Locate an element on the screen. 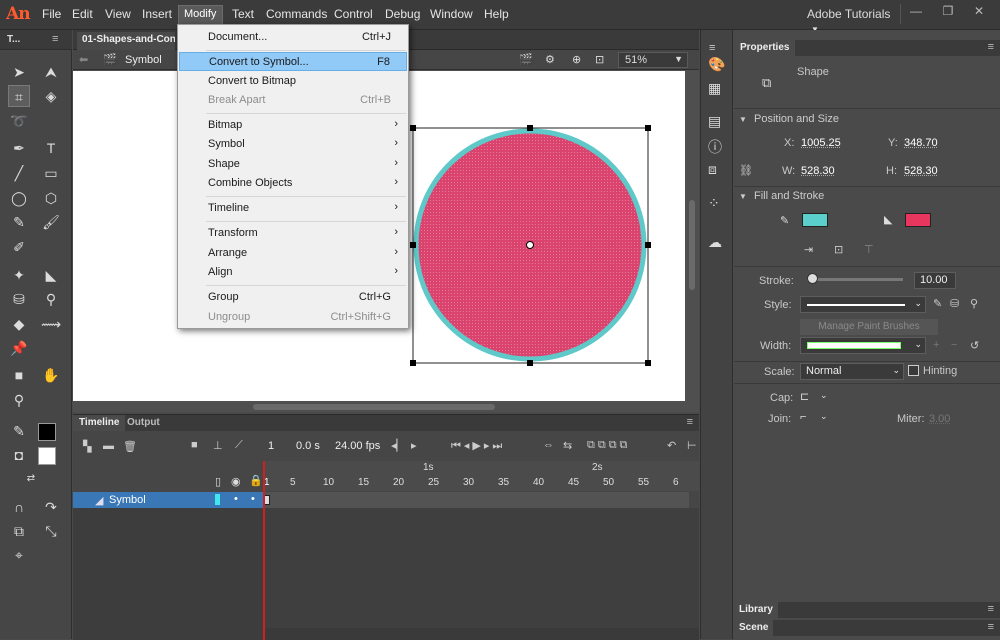 The image size is (1000, 640). prev-keyframe-icon: ◂▏ is located at coordinates (398, 445).